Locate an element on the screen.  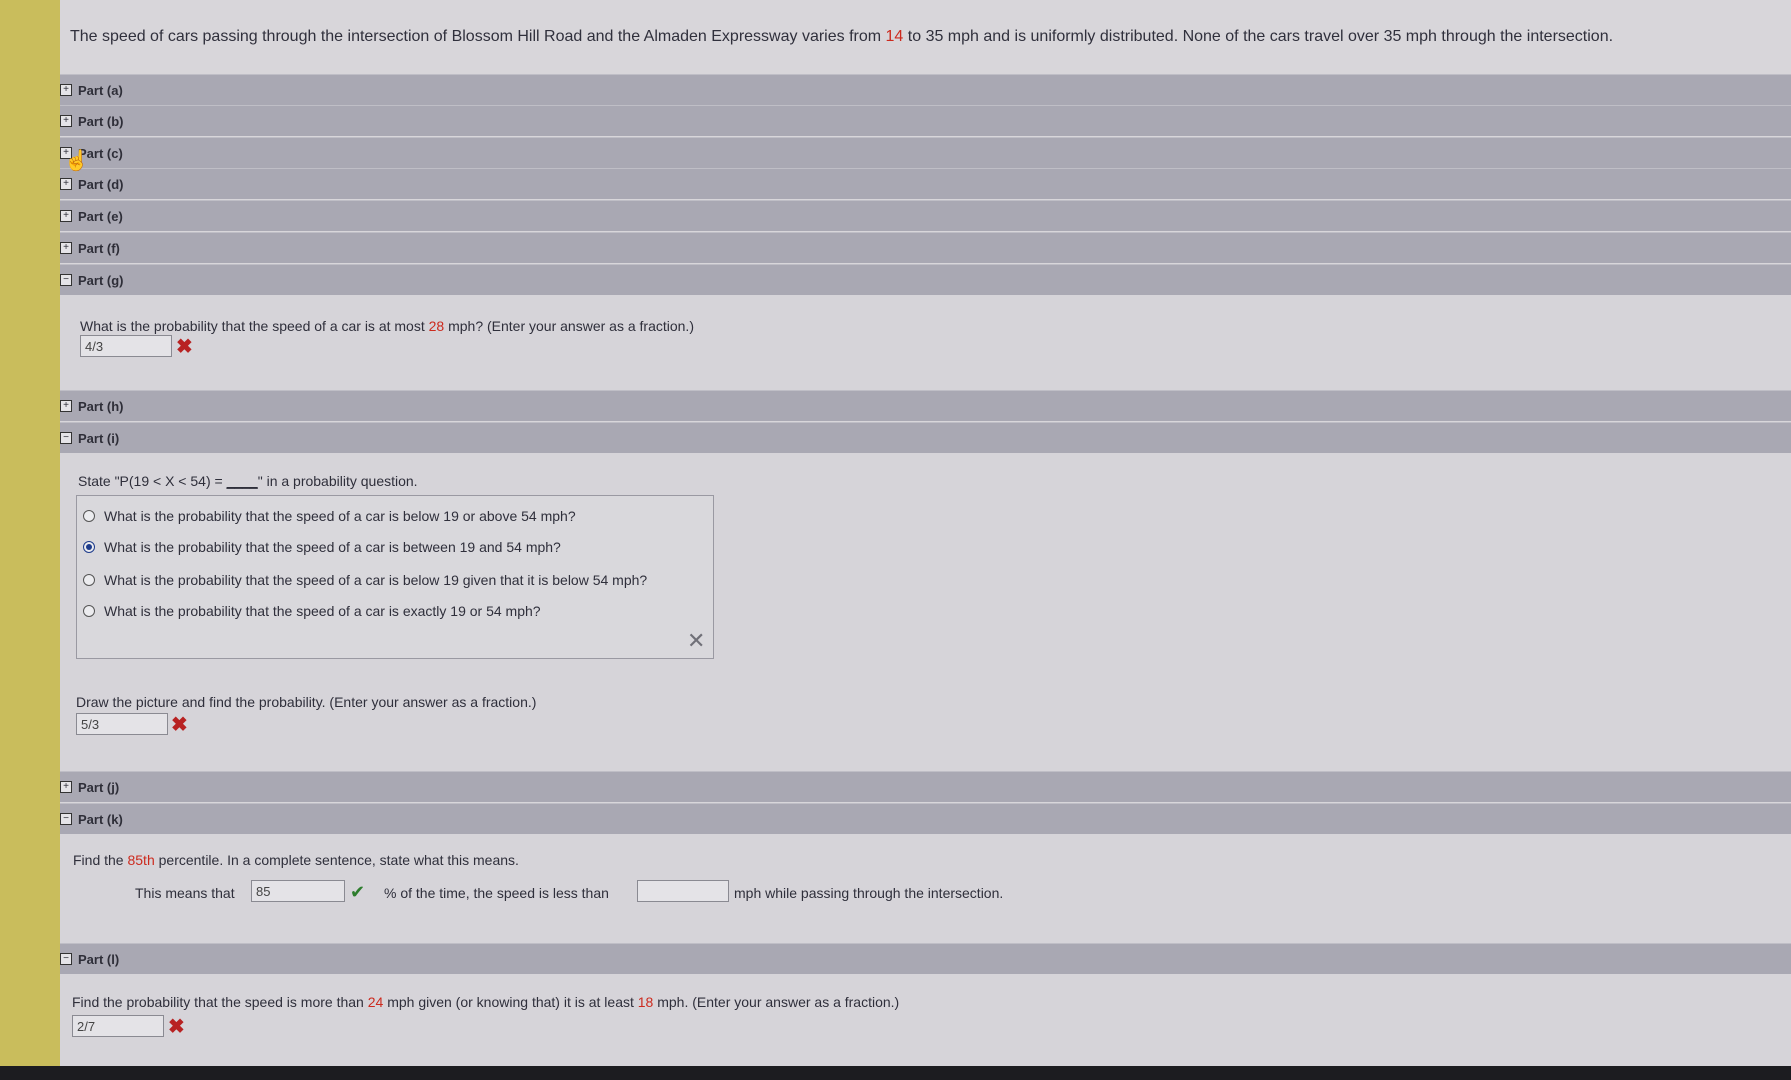
part-i-prompt-post: " in a probability question. is located at coordinates (337, 481).